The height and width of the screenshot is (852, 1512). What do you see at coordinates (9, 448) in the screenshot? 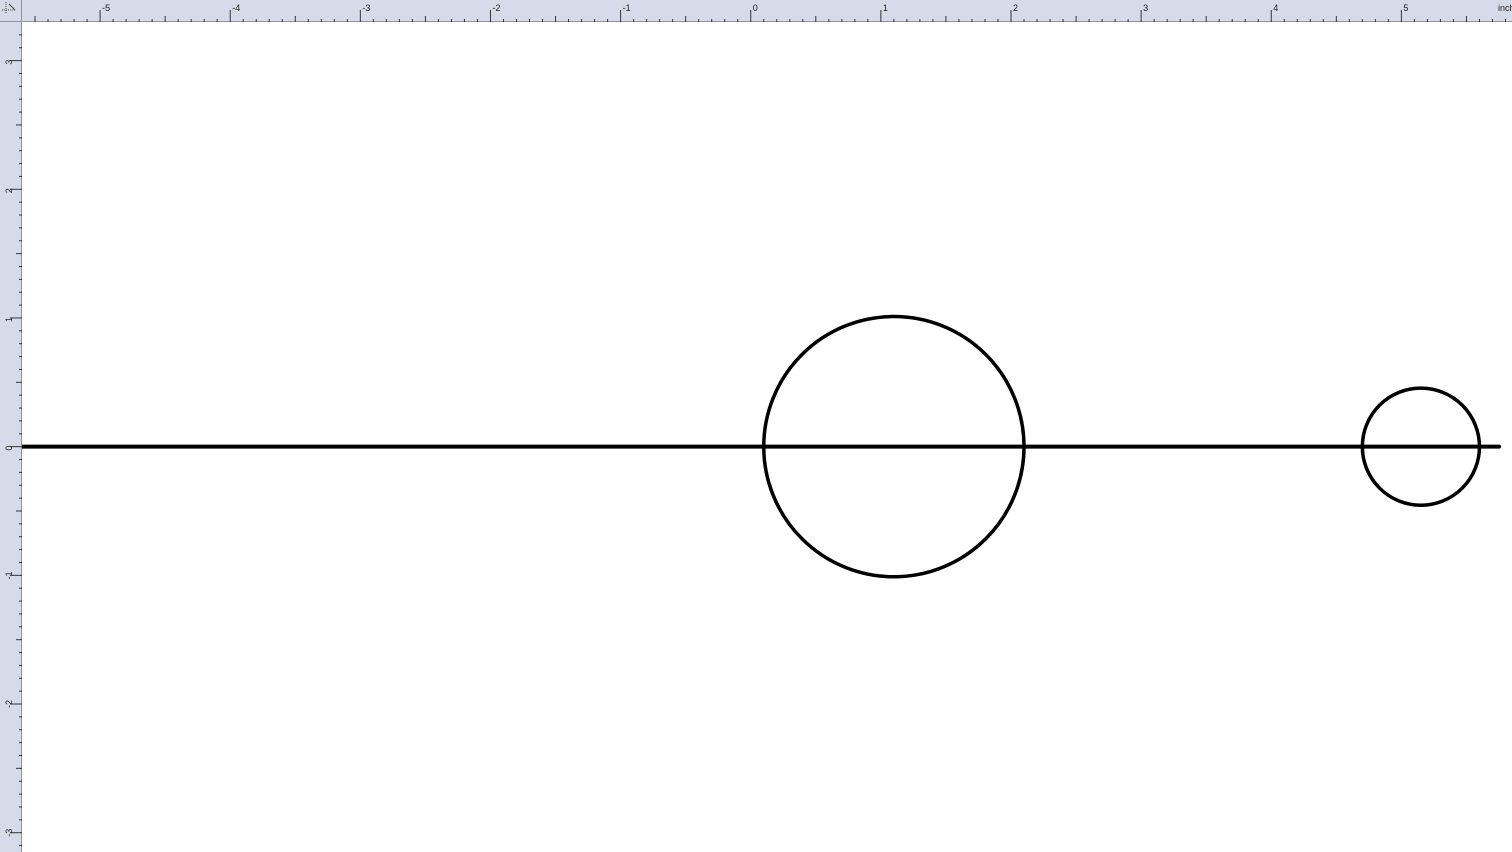
I see `vertical-ruler-label: 0` at bounding box center [9, 448].